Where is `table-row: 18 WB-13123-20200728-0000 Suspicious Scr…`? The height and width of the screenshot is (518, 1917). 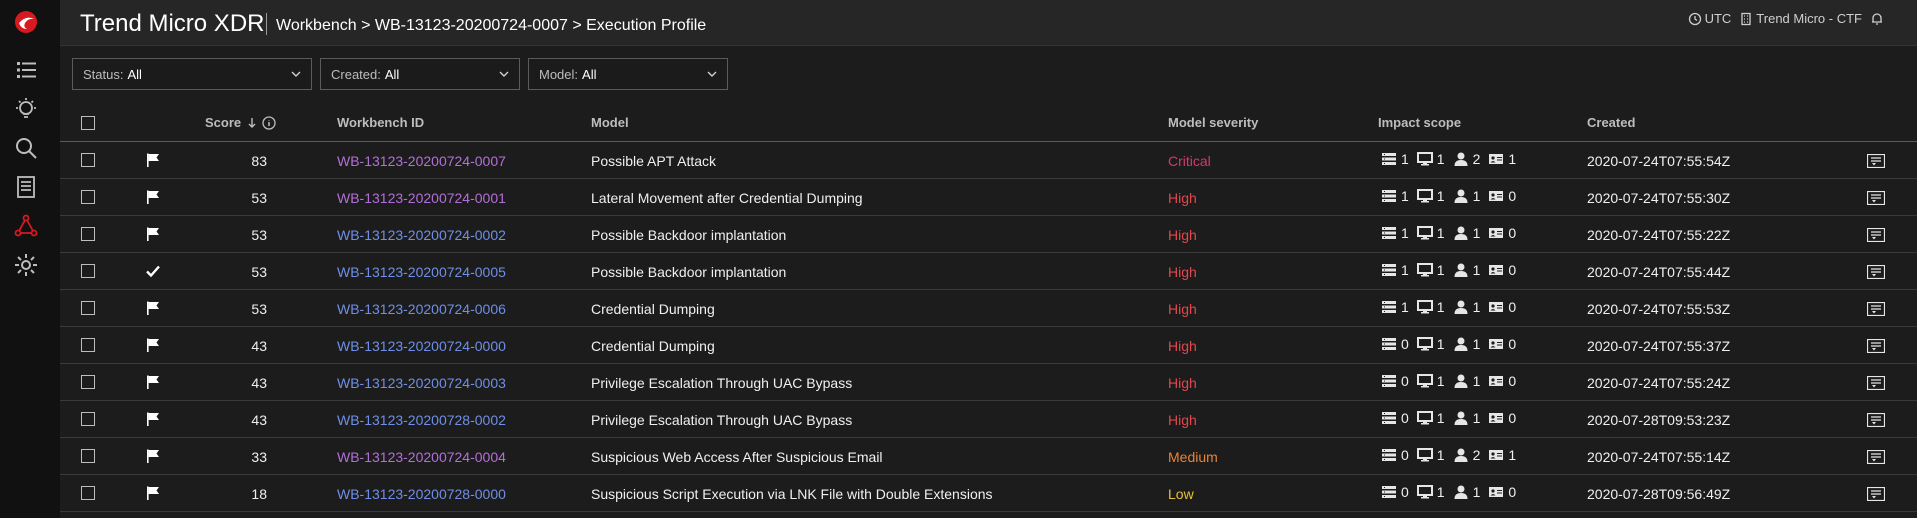 table-row: 18 WB-13123-20200728-0000 Suspicious Scr… is located at coordinates (988, 493).